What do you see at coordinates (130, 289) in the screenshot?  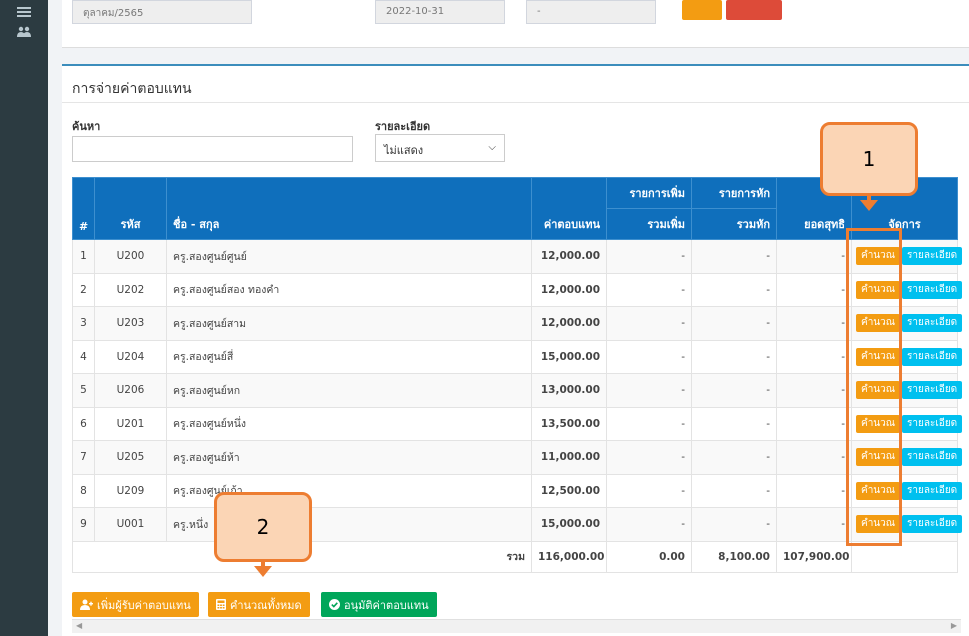 I see `row-code: U202` at bounding box center [130, 289].